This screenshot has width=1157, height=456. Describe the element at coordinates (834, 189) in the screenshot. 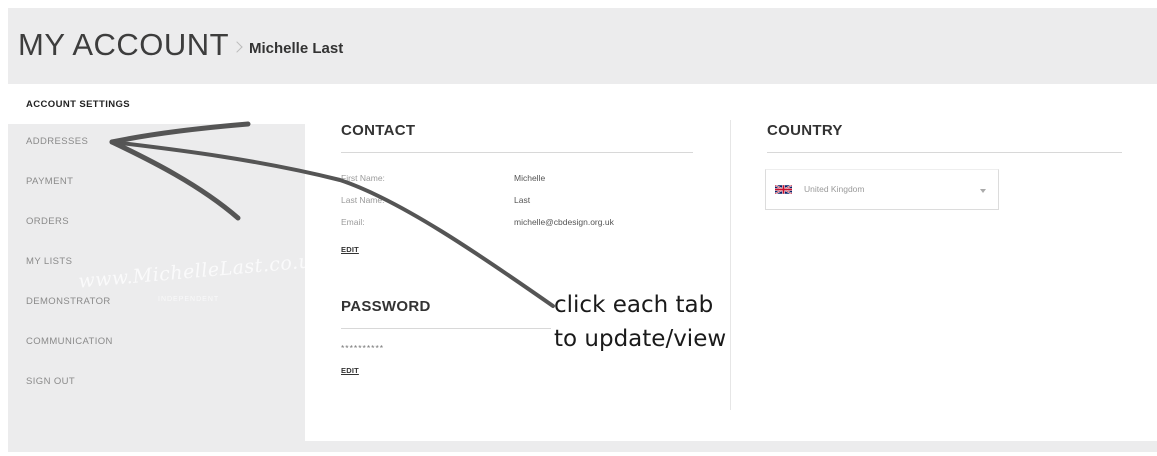

I see `country-select-value: United Kingdom` at that location.